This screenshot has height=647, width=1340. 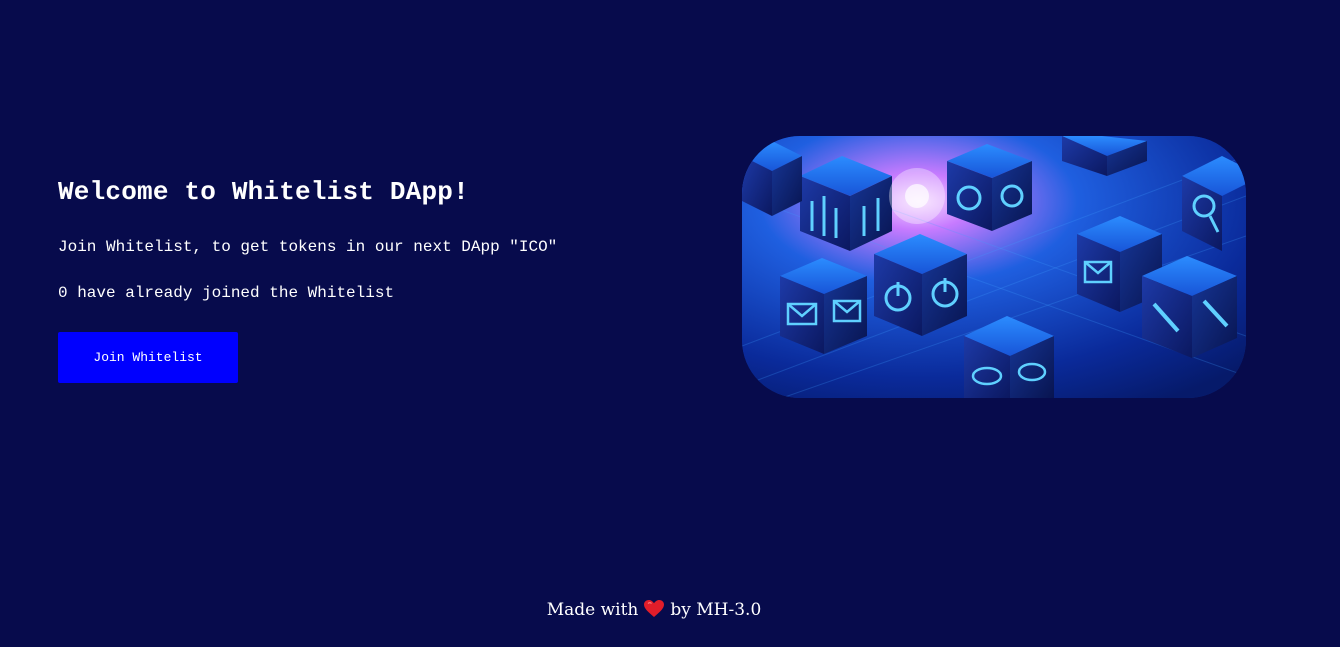 I want to click on heart-icon, so click(x=654, y=613).